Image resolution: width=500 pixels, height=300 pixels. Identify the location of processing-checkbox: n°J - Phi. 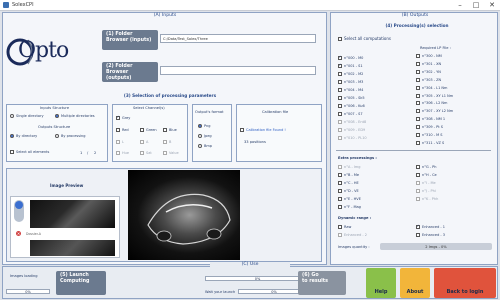
(426, 191).